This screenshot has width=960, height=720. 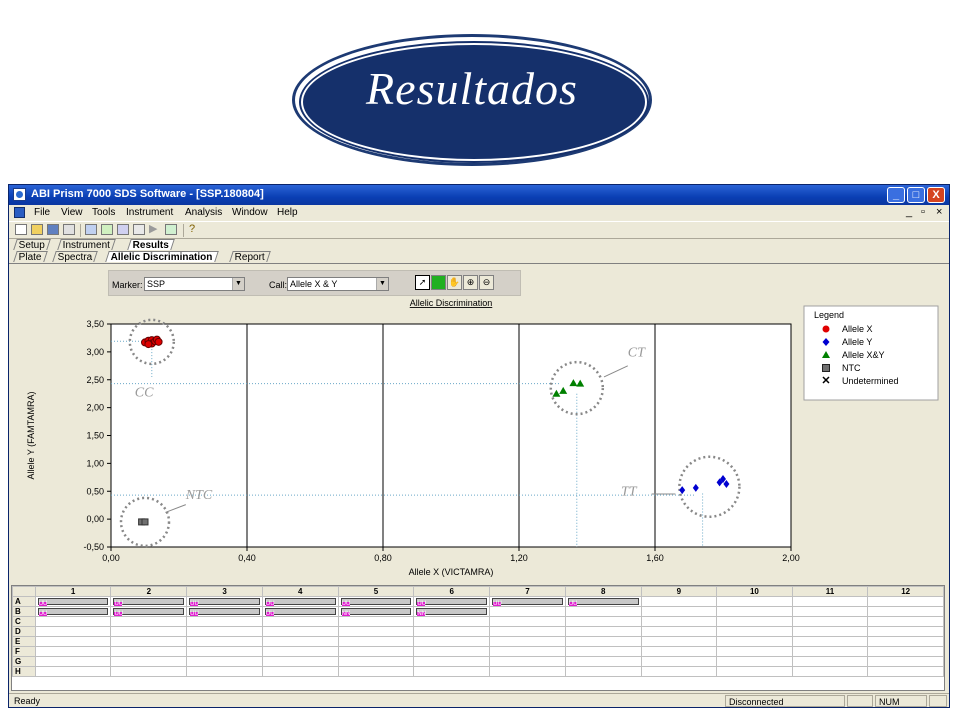 I want to click on plate-column-header: 1, so click(x=73, y=591).